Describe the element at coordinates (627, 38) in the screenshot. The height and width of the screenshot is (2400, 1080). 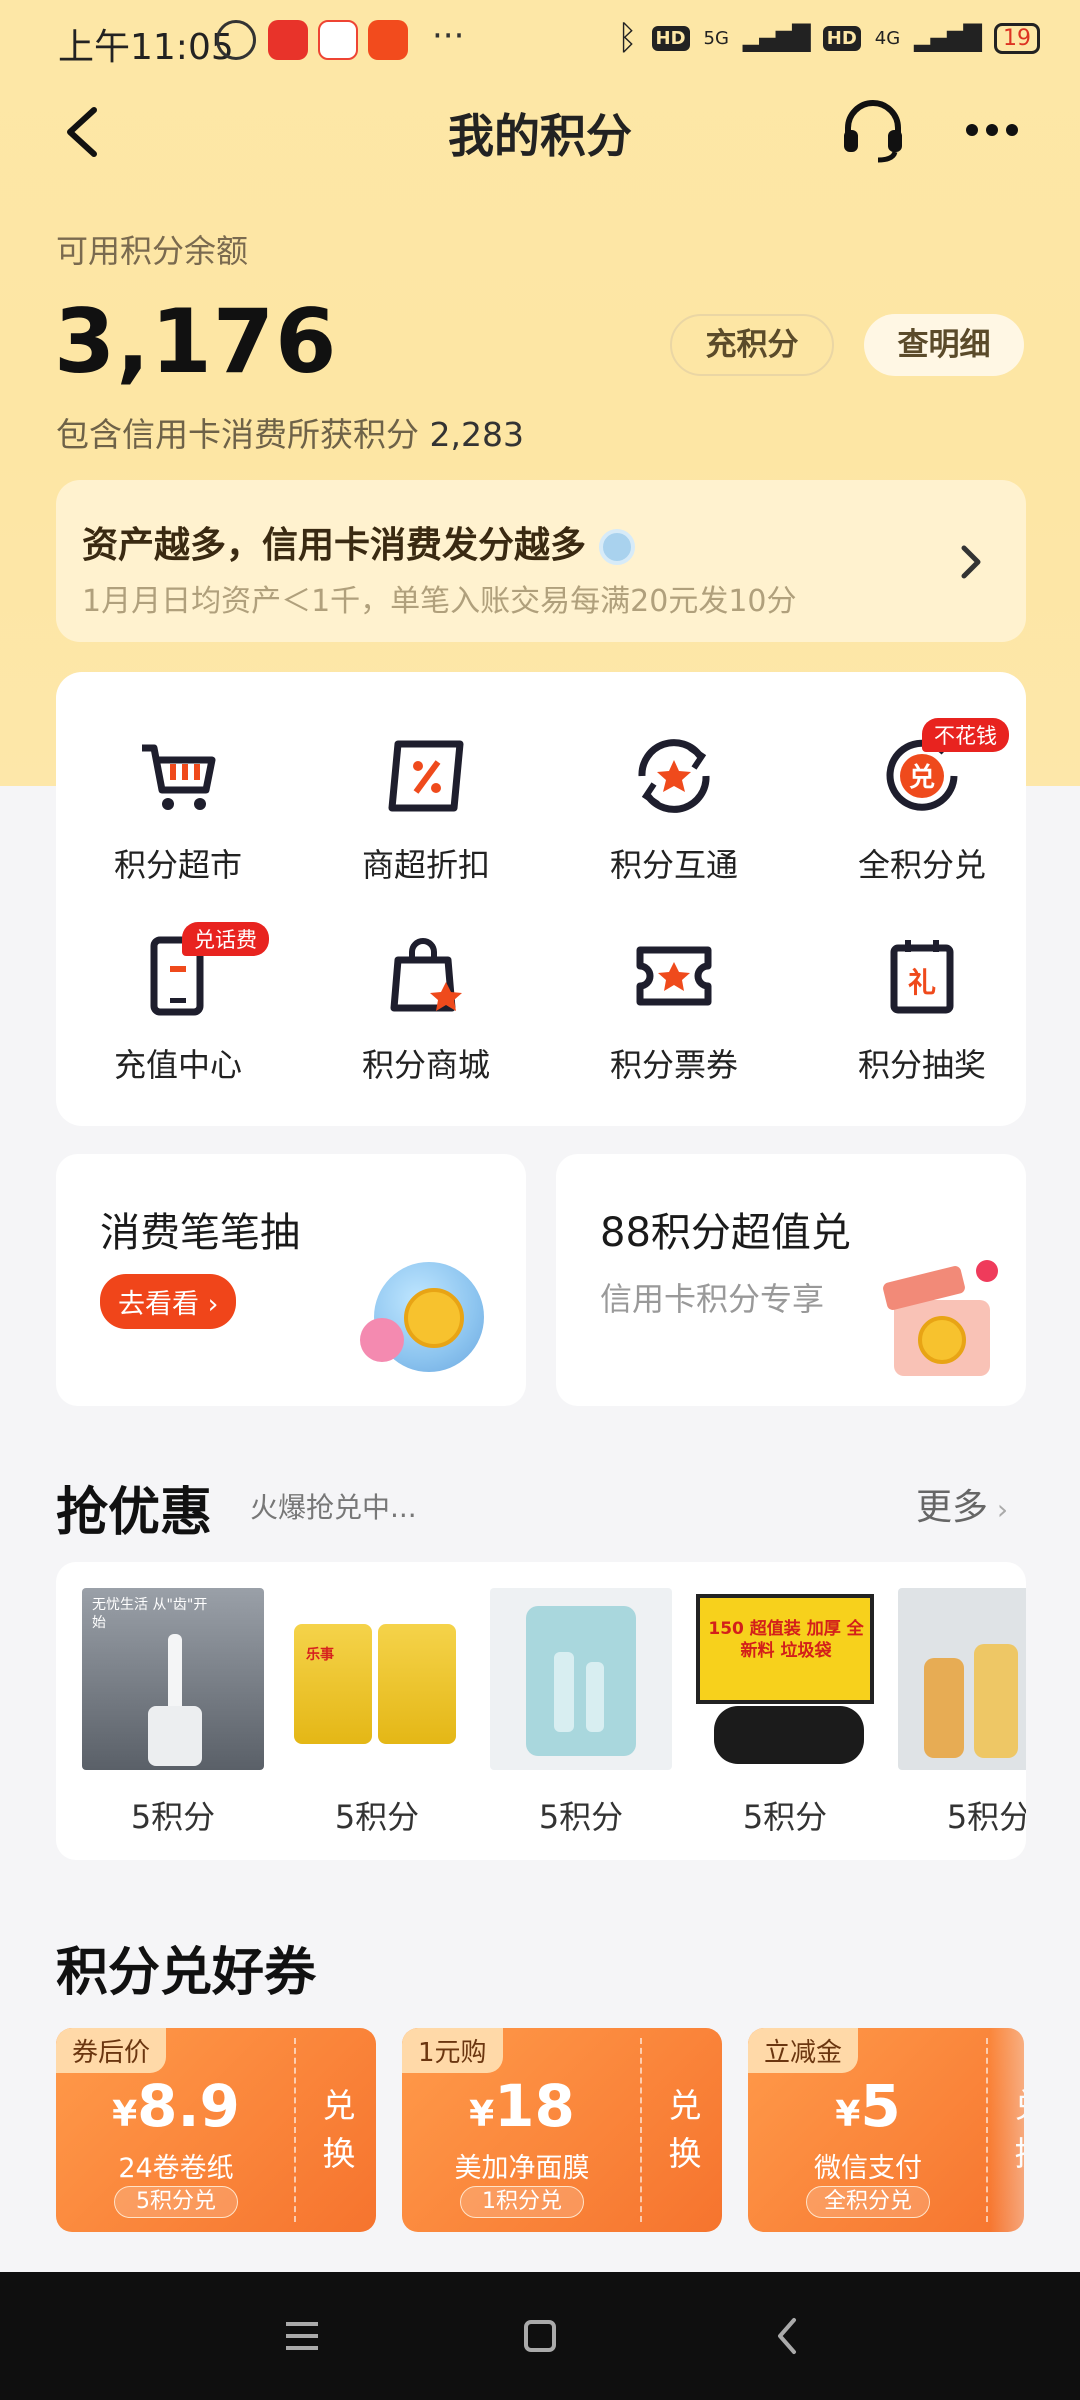
I see `bluetooth-icon: ᛒ` at that location.